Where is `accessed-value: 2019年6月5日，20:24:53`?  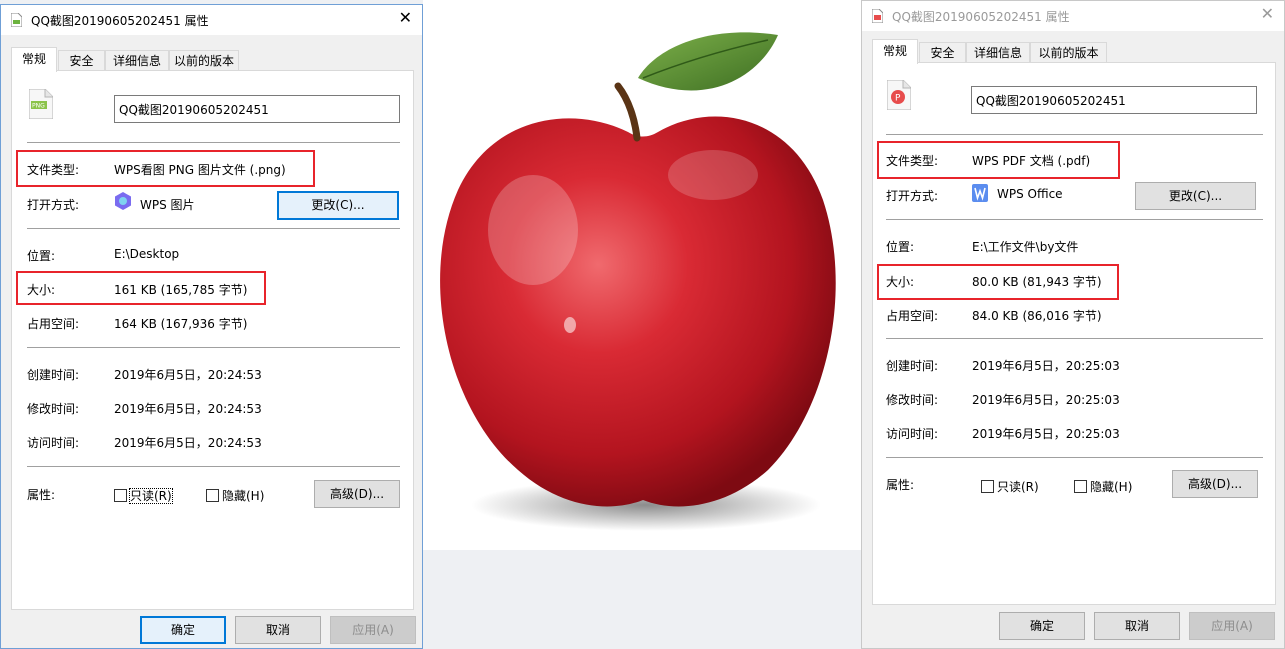
accessed-value: 2019年6月5日，20:24:53 is located at coordinates (188, 443).